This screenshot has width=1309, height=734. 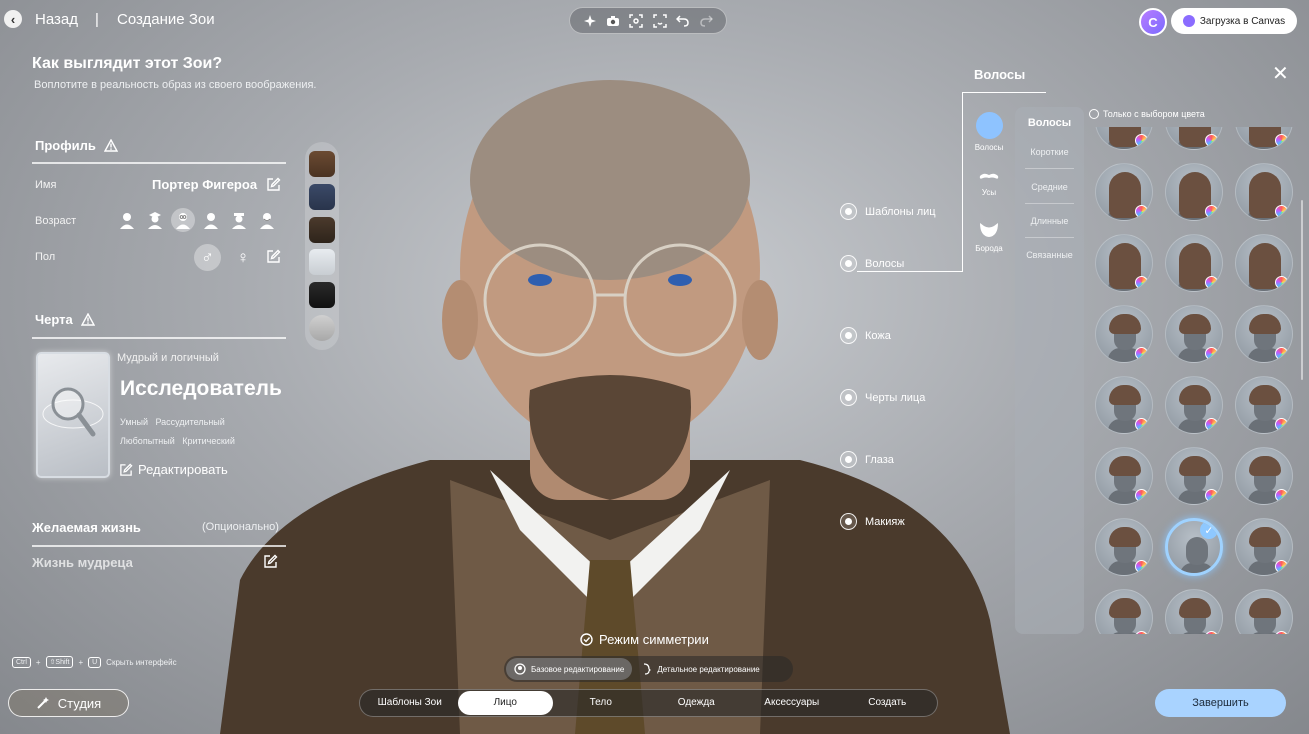 I want to click on face-profile-icon, so click(x=648, y=669).